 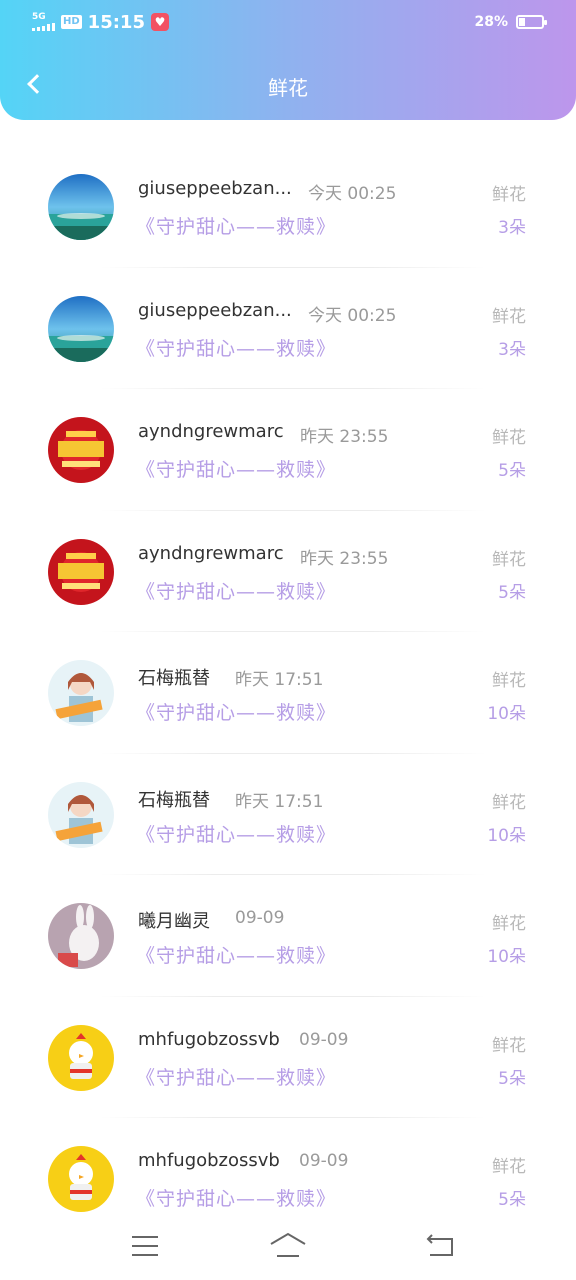 I want to click on list-item: 曦月幽灵 09-09 《守护甜心——救赎》 鲜花 10朵, so click(x=288, y=936).